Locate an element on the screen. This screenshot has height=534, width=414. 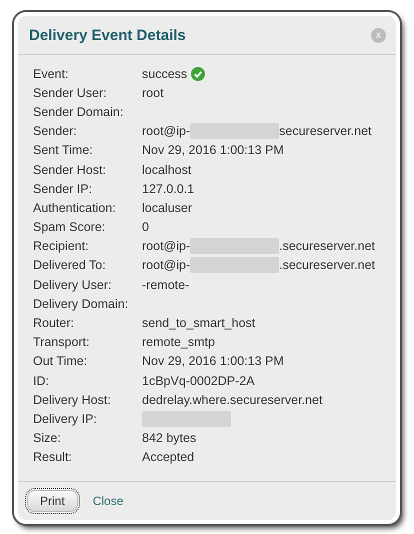
field-value: -remote- is located at coordinates (166, 285).